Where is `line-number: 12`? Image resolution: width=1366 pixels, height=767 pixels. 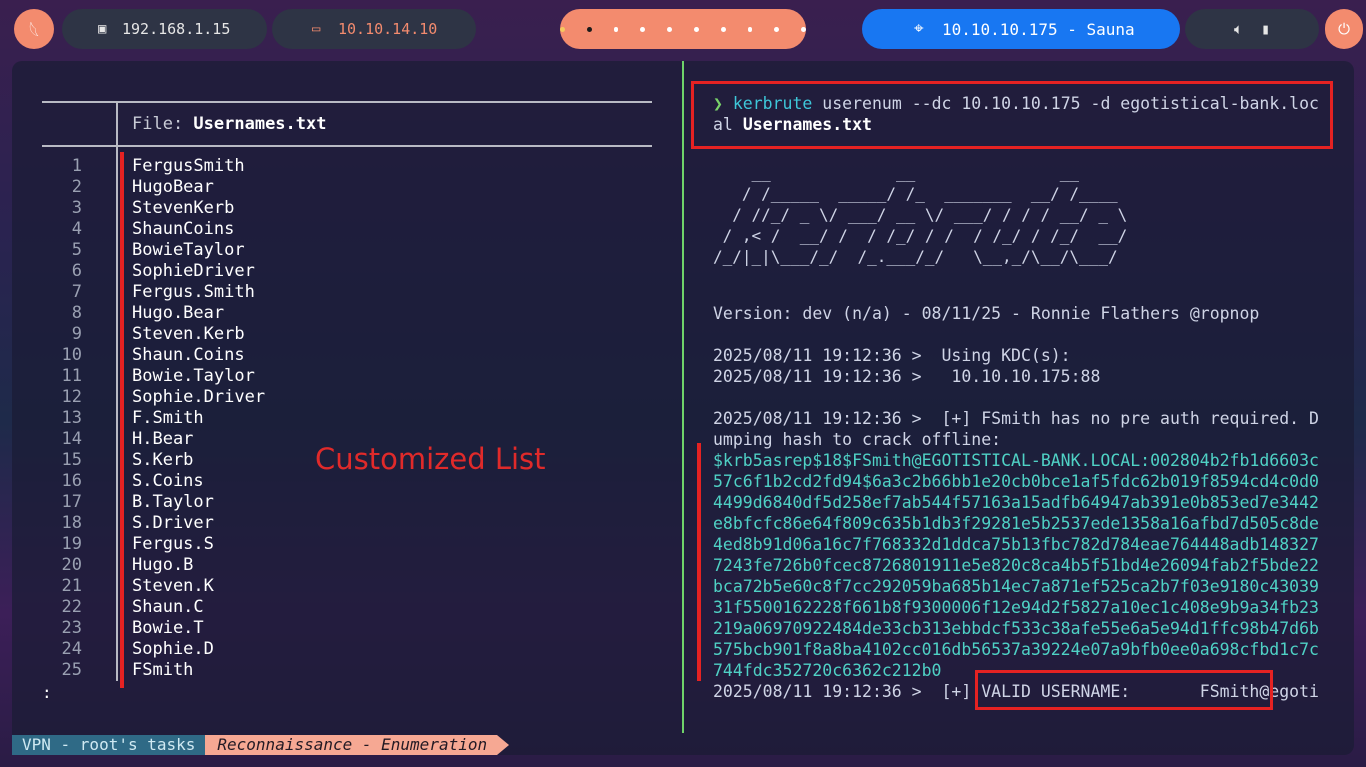
line-number: 12 is located at coordinates (71, 397).